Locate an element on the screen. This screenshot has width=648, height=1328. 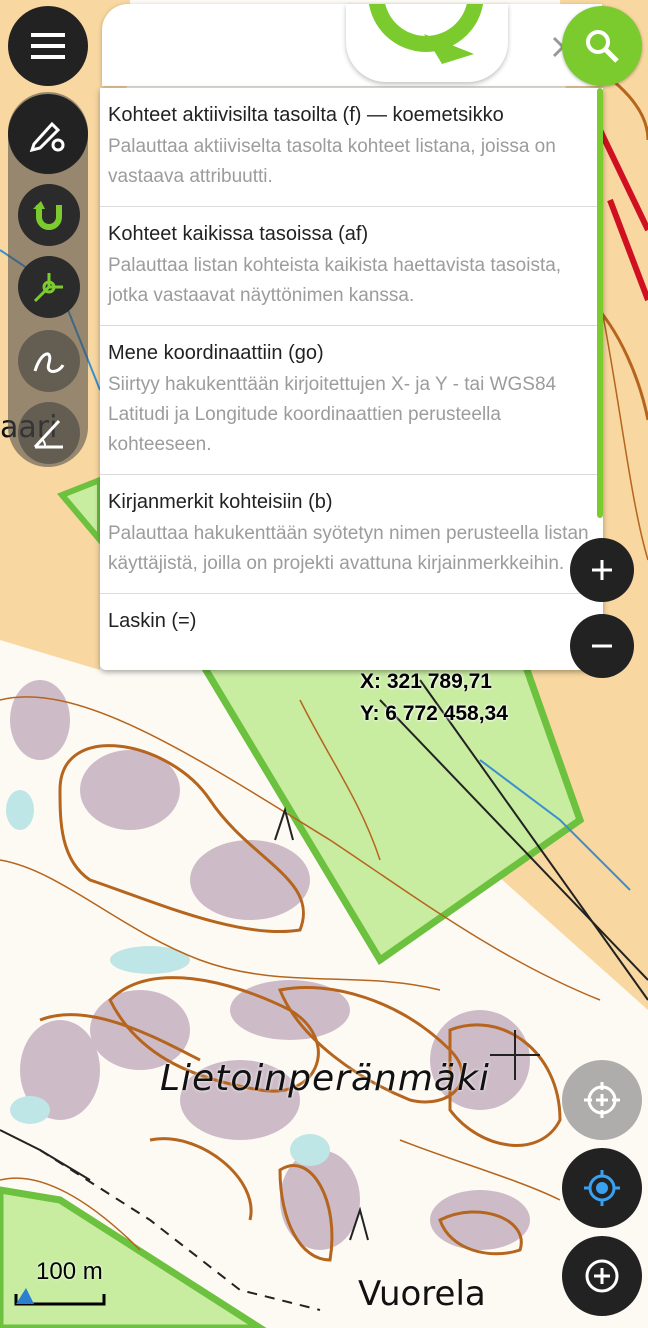
app-logo is located at coordinates (427, 43).